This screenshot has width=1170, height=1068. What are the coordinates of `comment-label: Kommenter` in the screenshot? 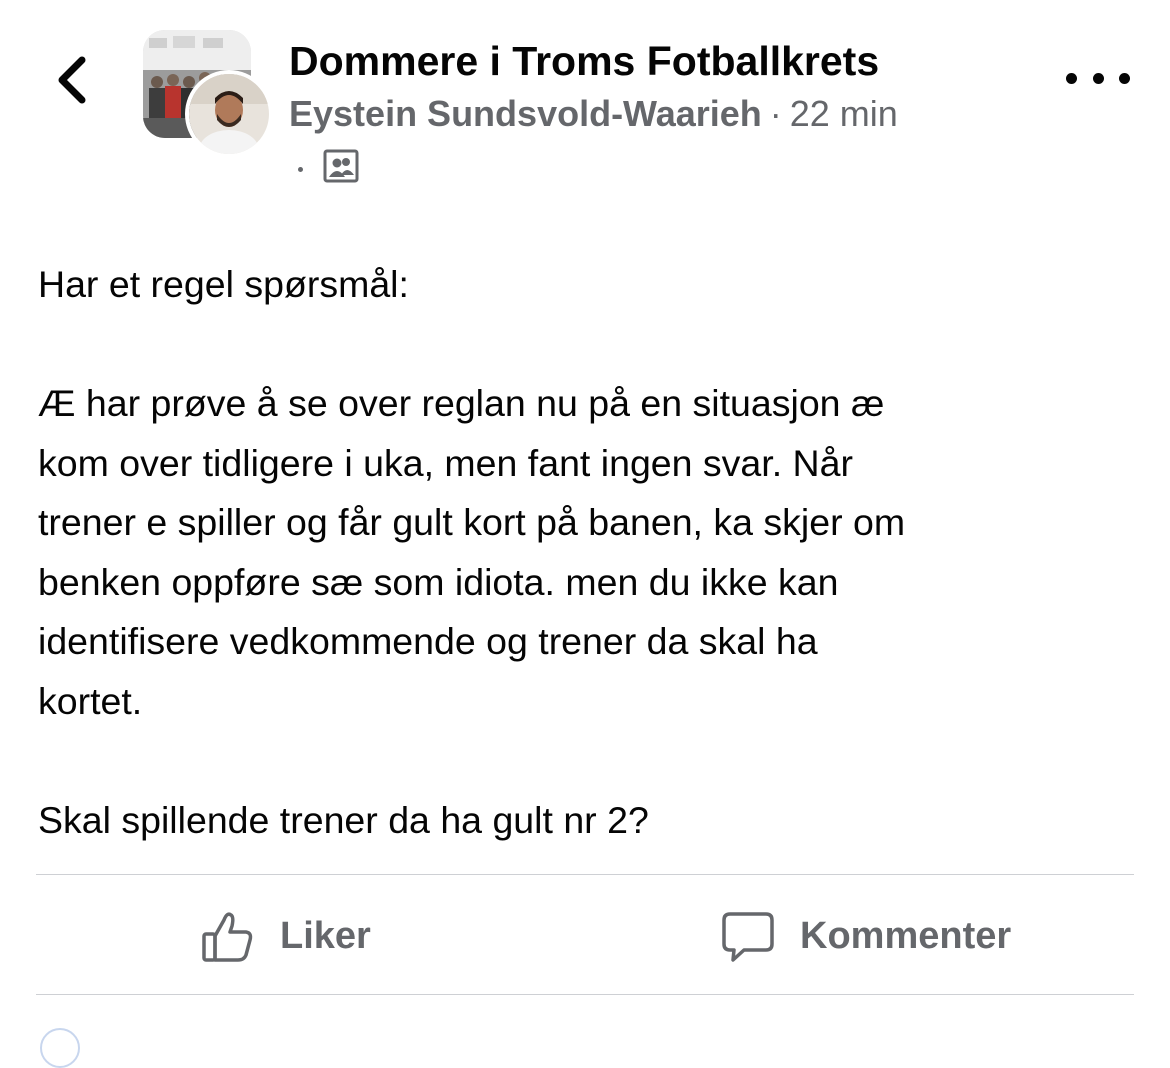 It's located at (906, 935).